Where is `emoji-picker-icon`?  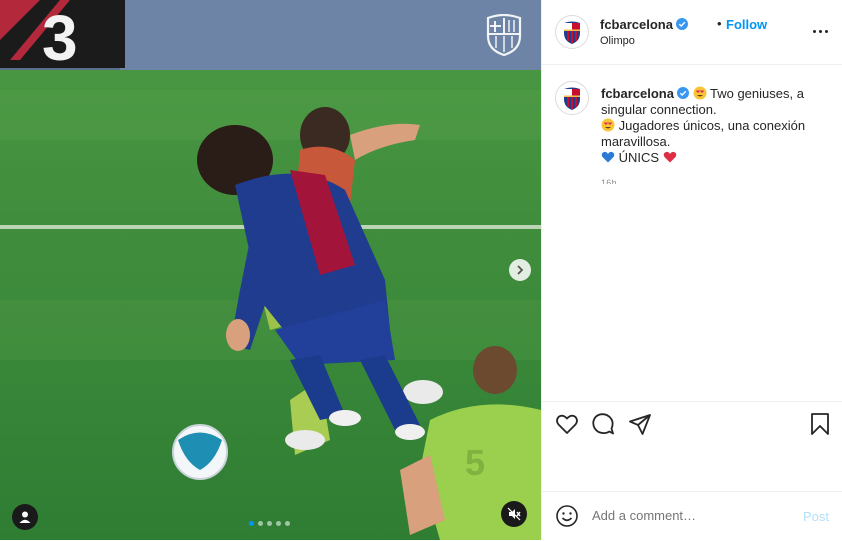
emoji-picker-icon is located at coordinates (567, 516).